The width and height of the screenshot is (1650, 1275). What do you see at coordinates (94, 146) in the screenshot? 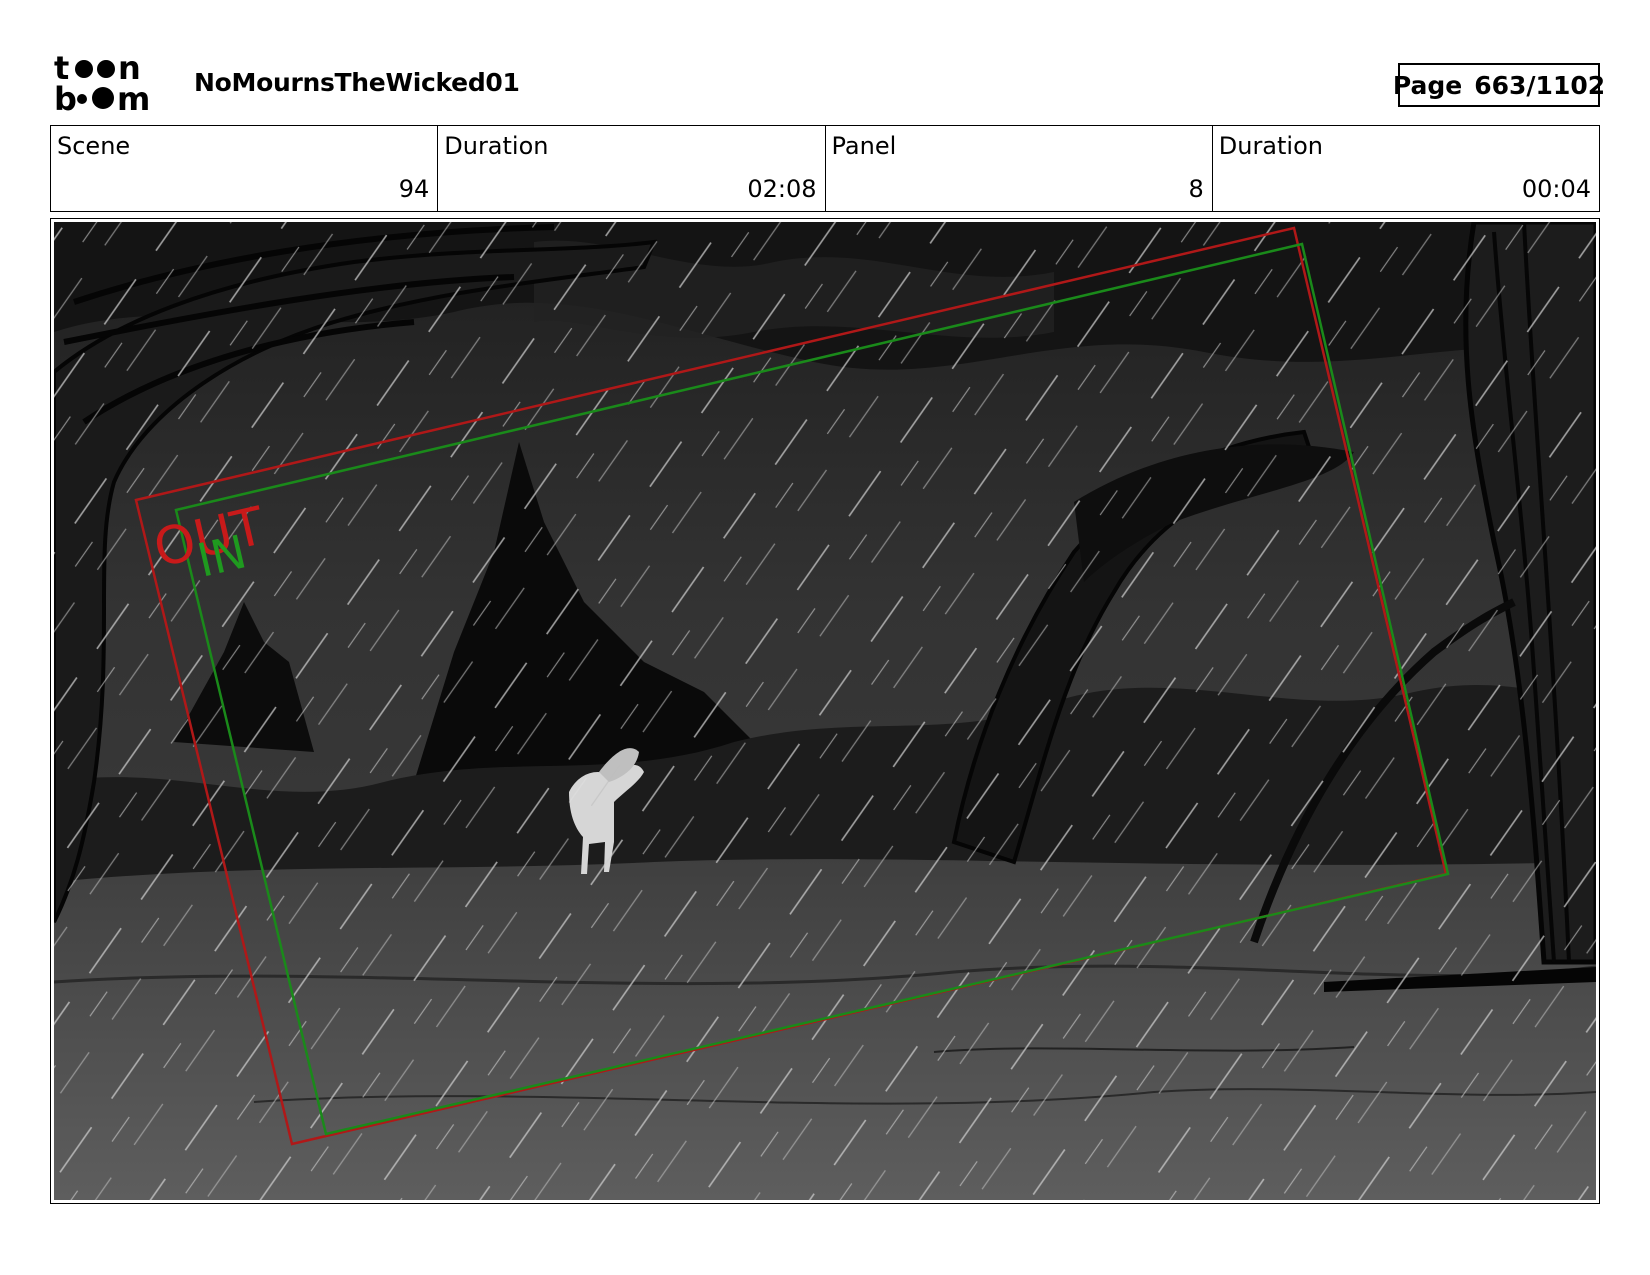
I see `scene-label: Scene` at bounding box center [94, 146].